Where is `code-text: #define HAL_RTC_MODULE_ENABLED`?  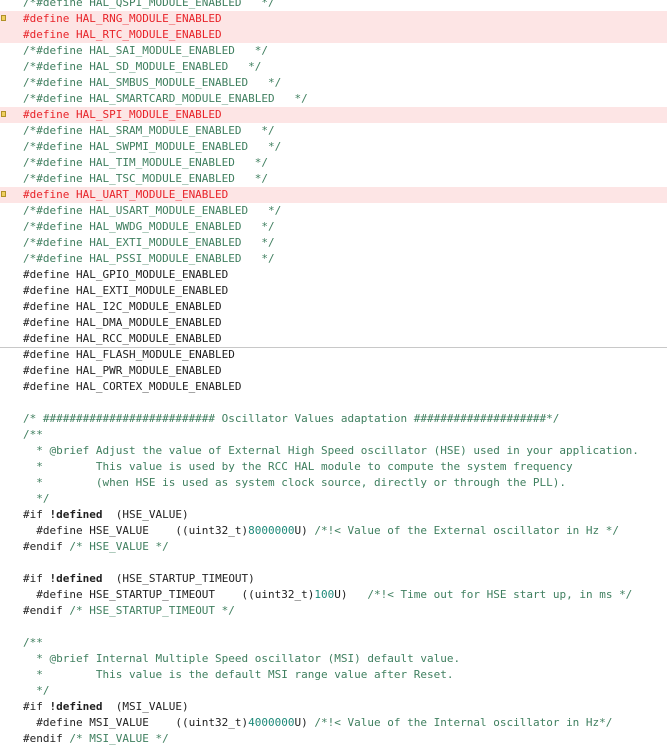
code-text: #define HAL_RTC_MODULE_ENABLED is located at coordinates (122, 35).